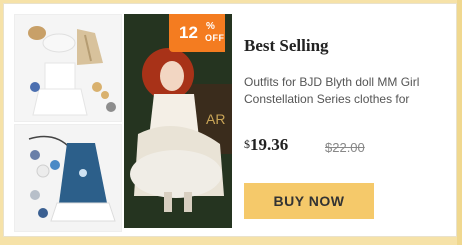 This screenshot has width=462, height=245. Describe the element at coordinates (68, 68) in the screenshot. I see `thumbnail-outfit-white` at that location.